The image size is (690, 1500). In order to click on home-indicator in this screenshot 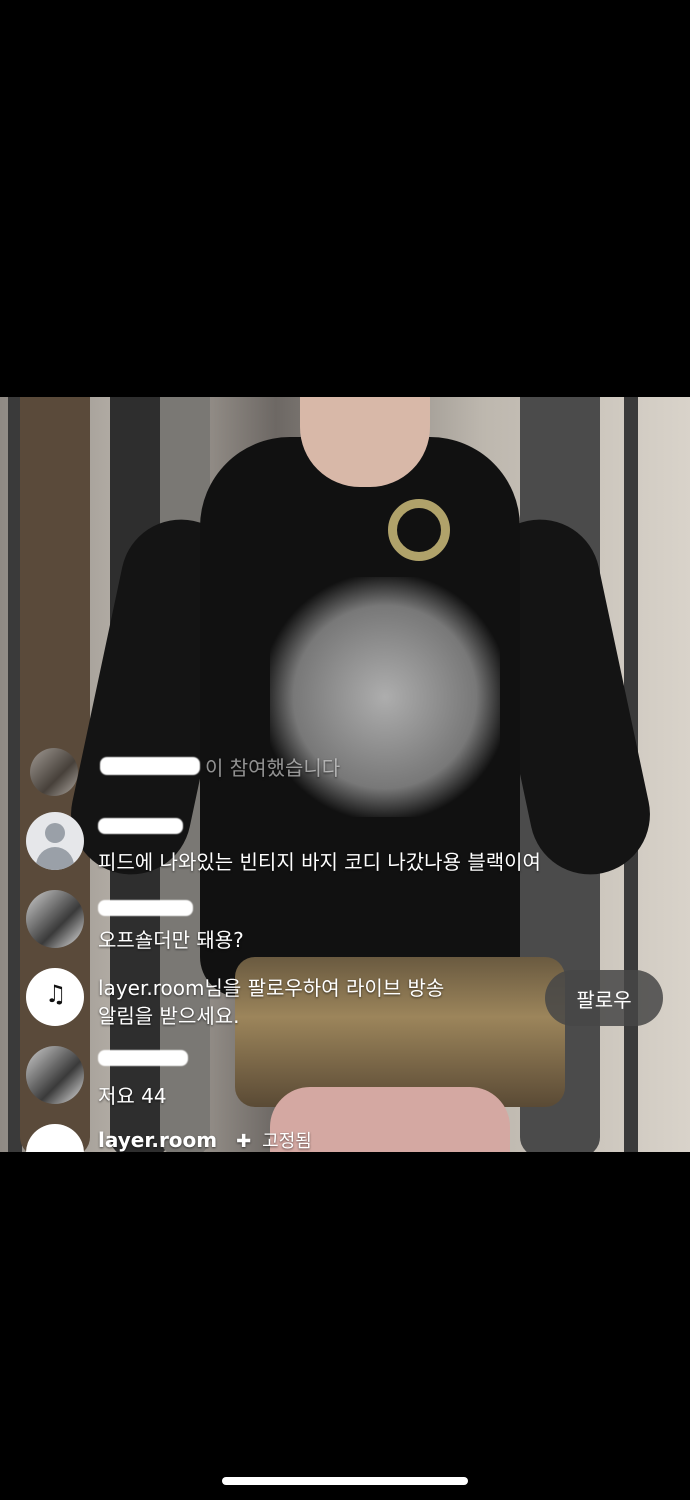, I will do `click(345, 1481)`.